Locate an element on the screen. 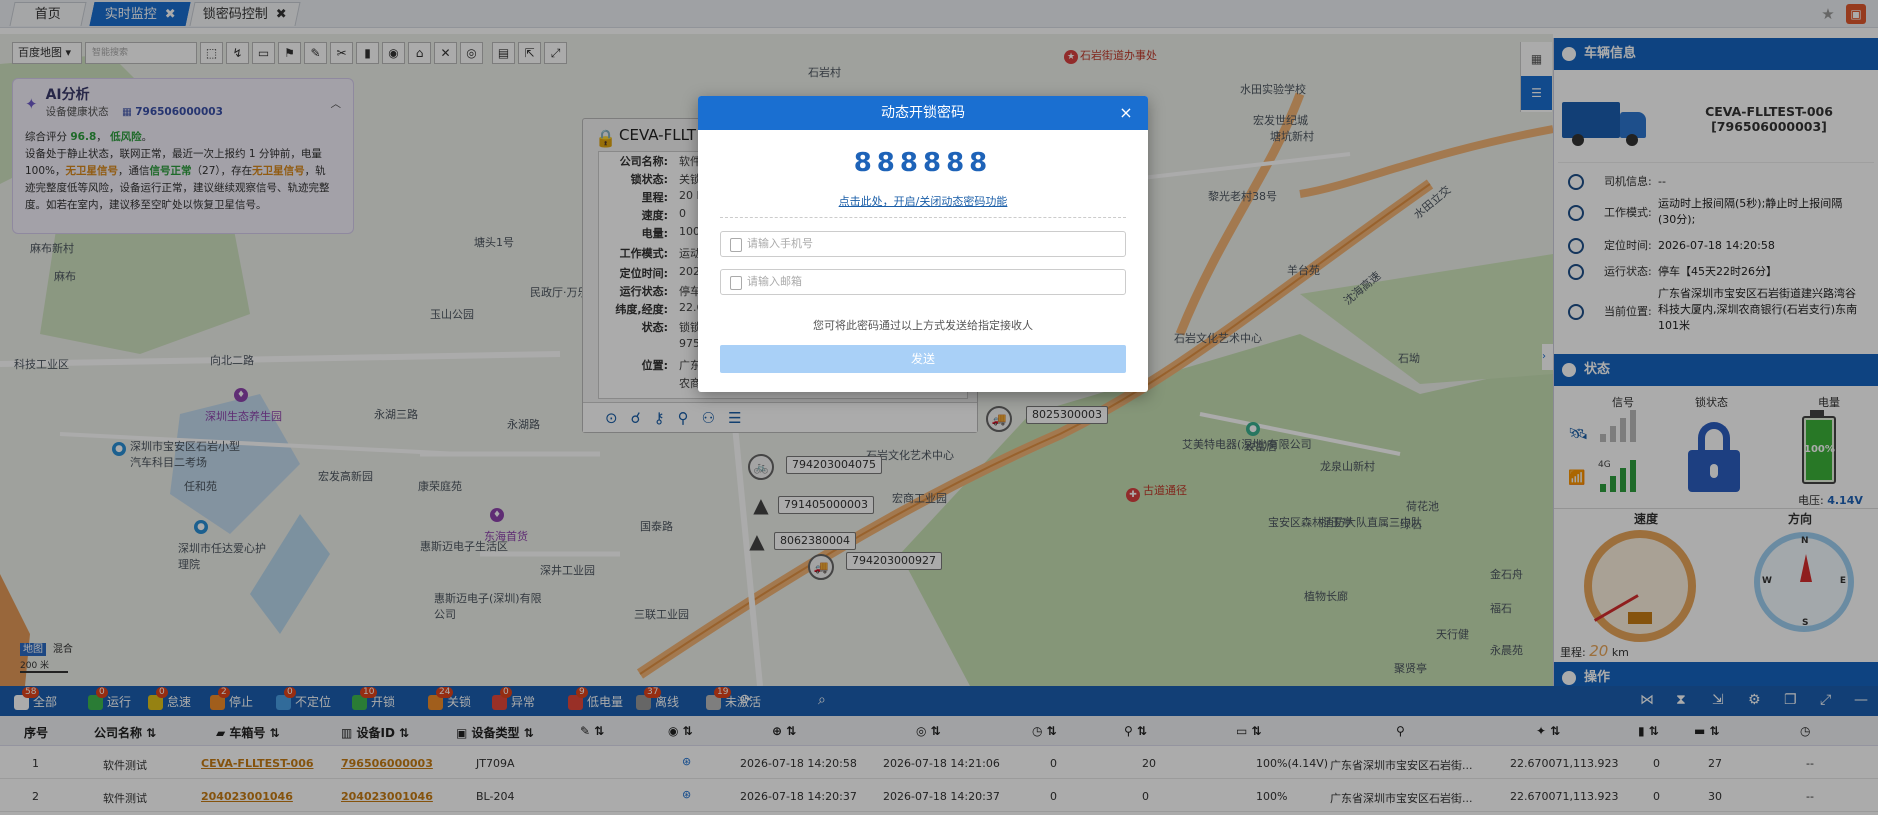 The height and width of the screenshot is (815, 1878). close-icon: × is located at coordinates (1126, 113).